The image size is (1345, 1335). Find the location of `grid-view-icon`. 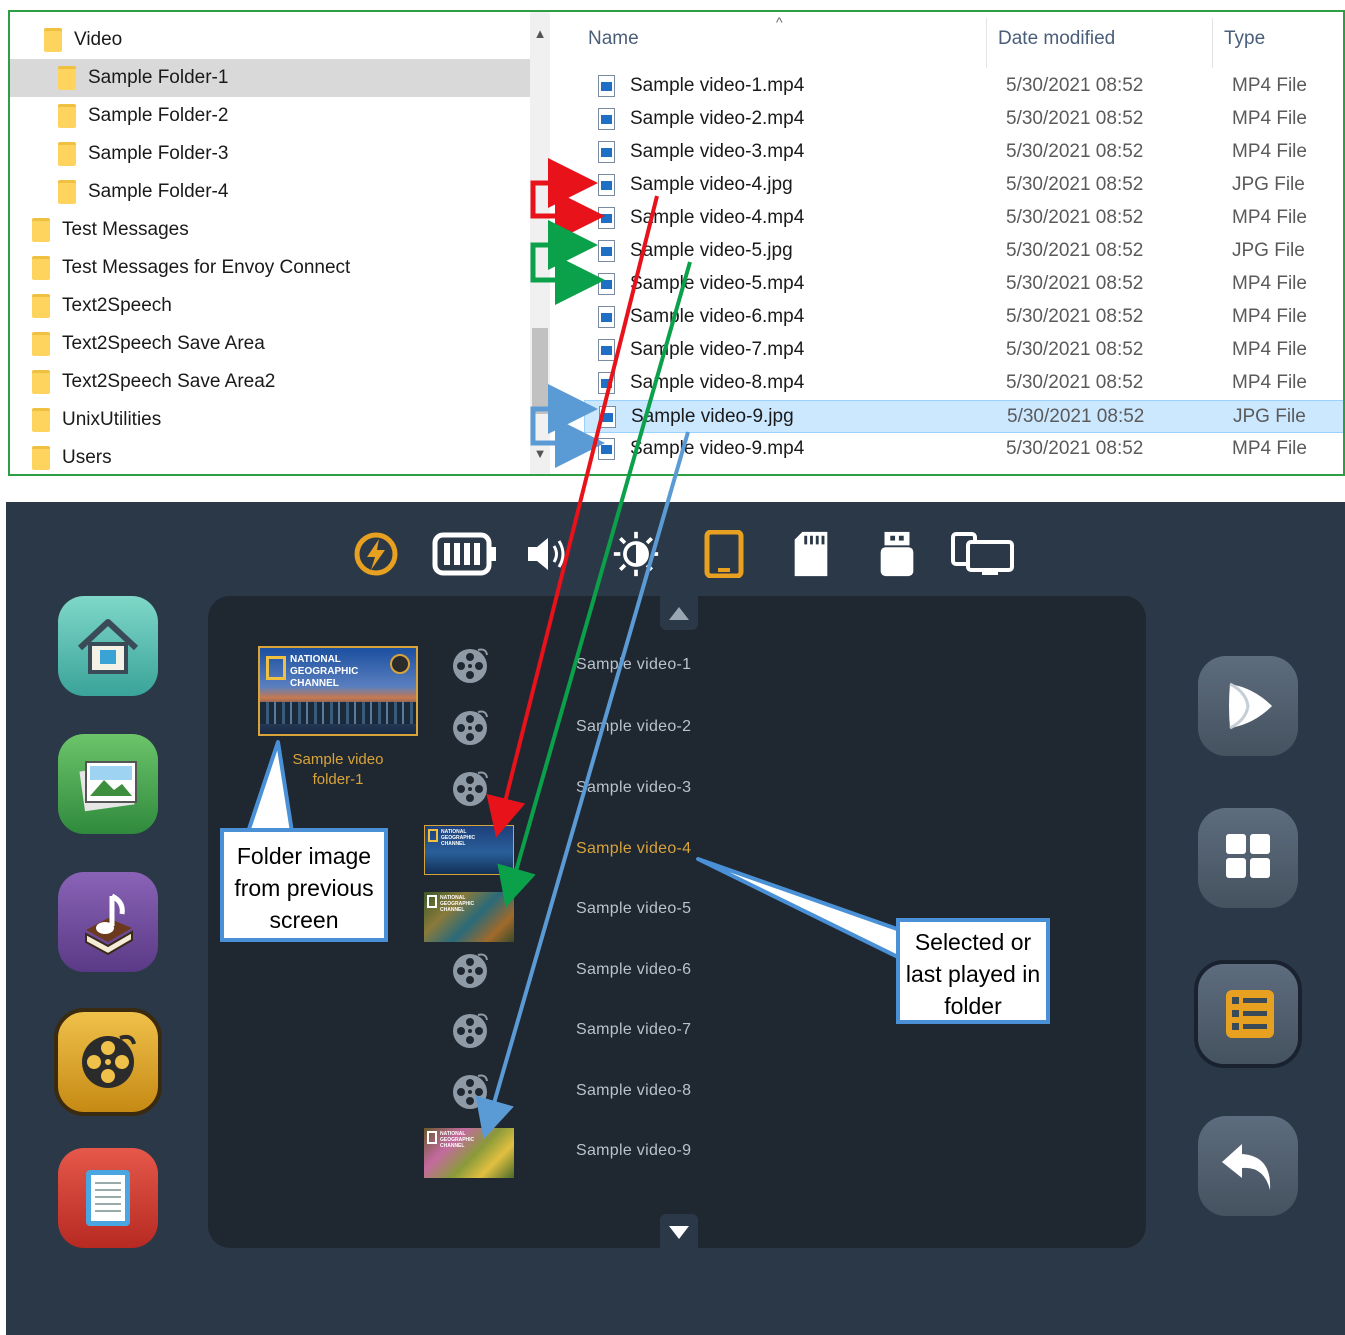

grid-view-icon is located at coordinates (1248, 856).